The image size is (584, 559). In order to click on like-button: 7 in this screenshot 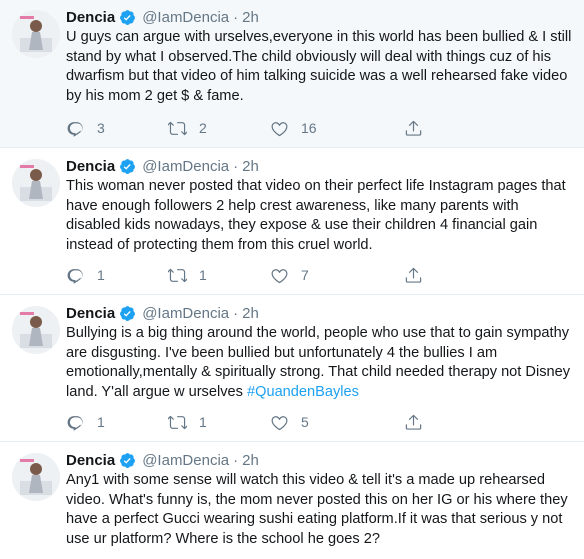, I will do `click(289, 275)`.